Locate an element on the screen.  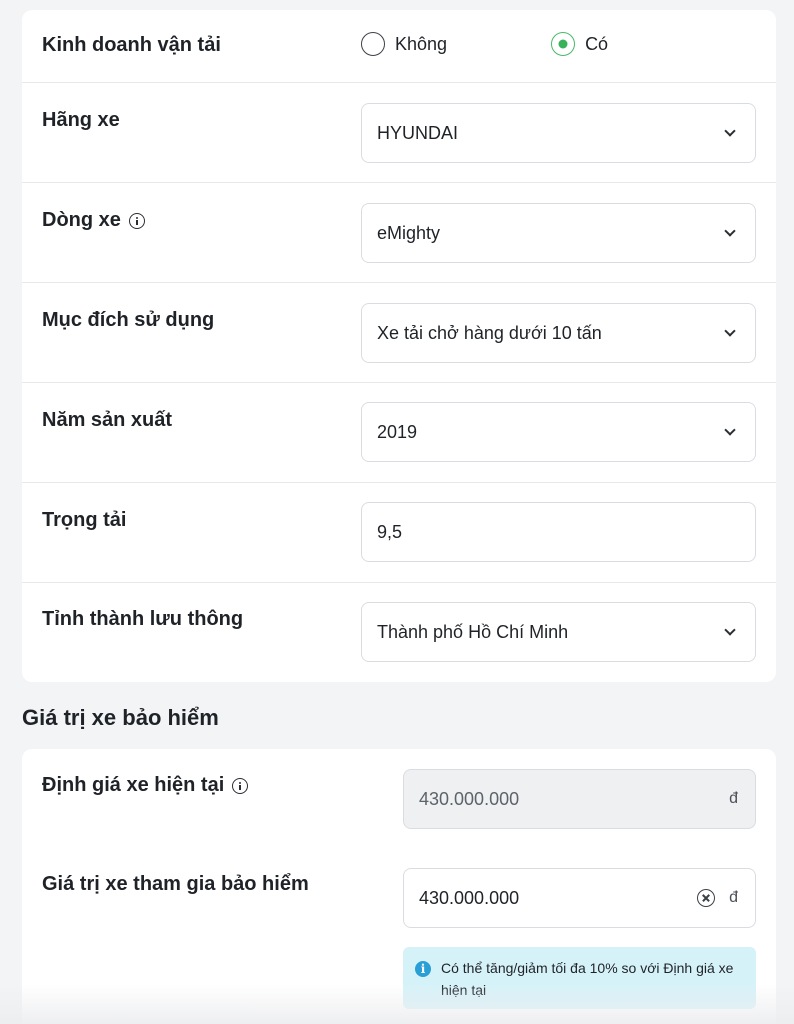
current-valuation-value: 430.000.000 is located at coordinates (469, 798).